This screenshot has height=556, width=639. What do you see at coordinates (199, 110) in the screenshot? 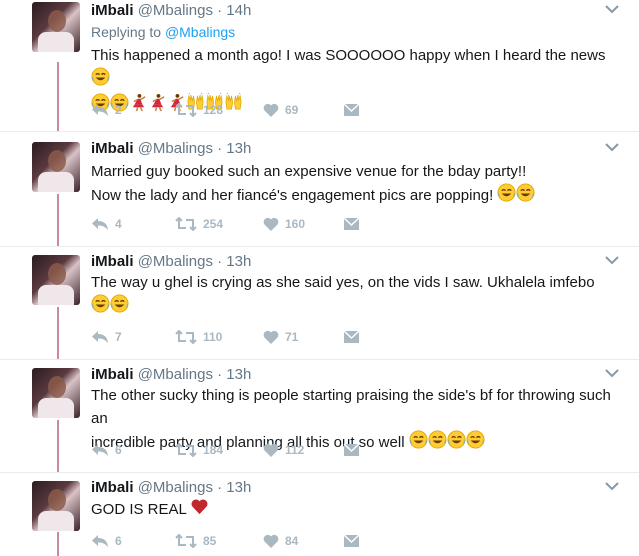
I see `retweet-button: 128` at bounding box center [199, 110].